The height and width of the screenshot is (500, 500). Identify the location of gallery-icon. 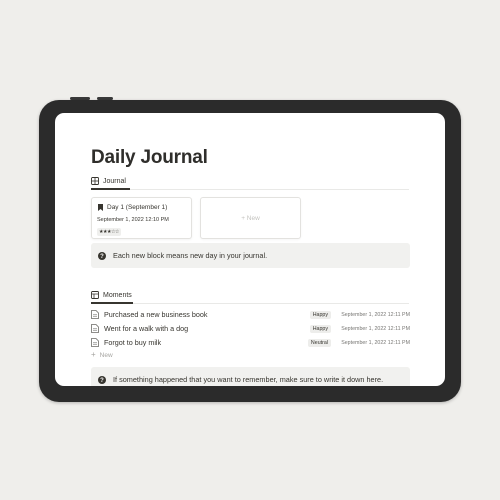
(95, 181).